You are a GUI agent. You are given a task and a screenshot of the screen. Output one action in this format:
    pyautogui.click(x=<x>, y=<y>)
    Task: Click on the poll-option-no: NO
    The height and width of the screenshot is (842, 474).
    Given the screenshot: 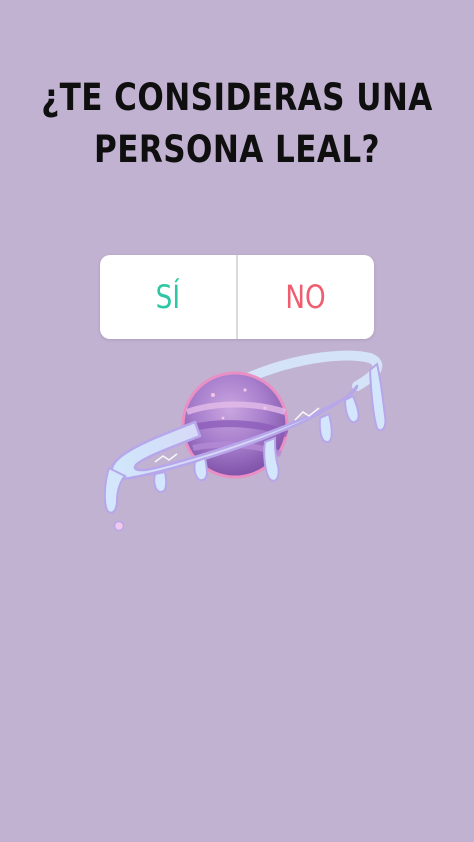 What is the action you would take?
    pyautogui.click(x=306, y=297)
    